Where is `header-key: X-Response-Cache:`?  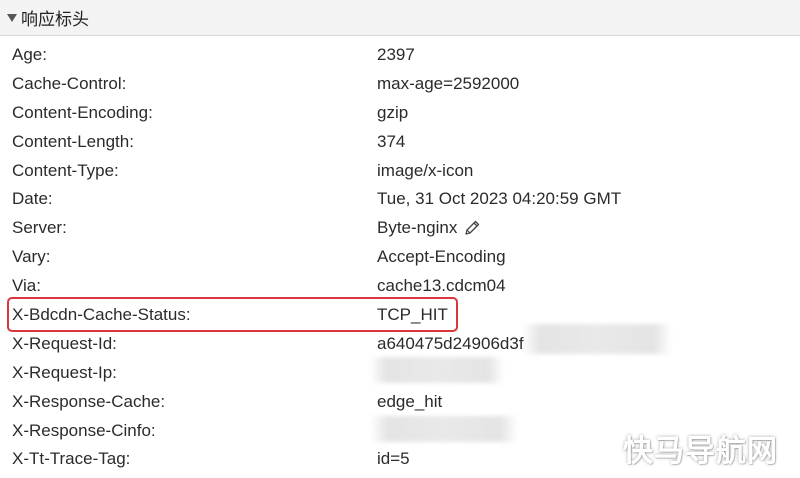 header-key: X-Response-Cache: is located at coordinates (89, 401).